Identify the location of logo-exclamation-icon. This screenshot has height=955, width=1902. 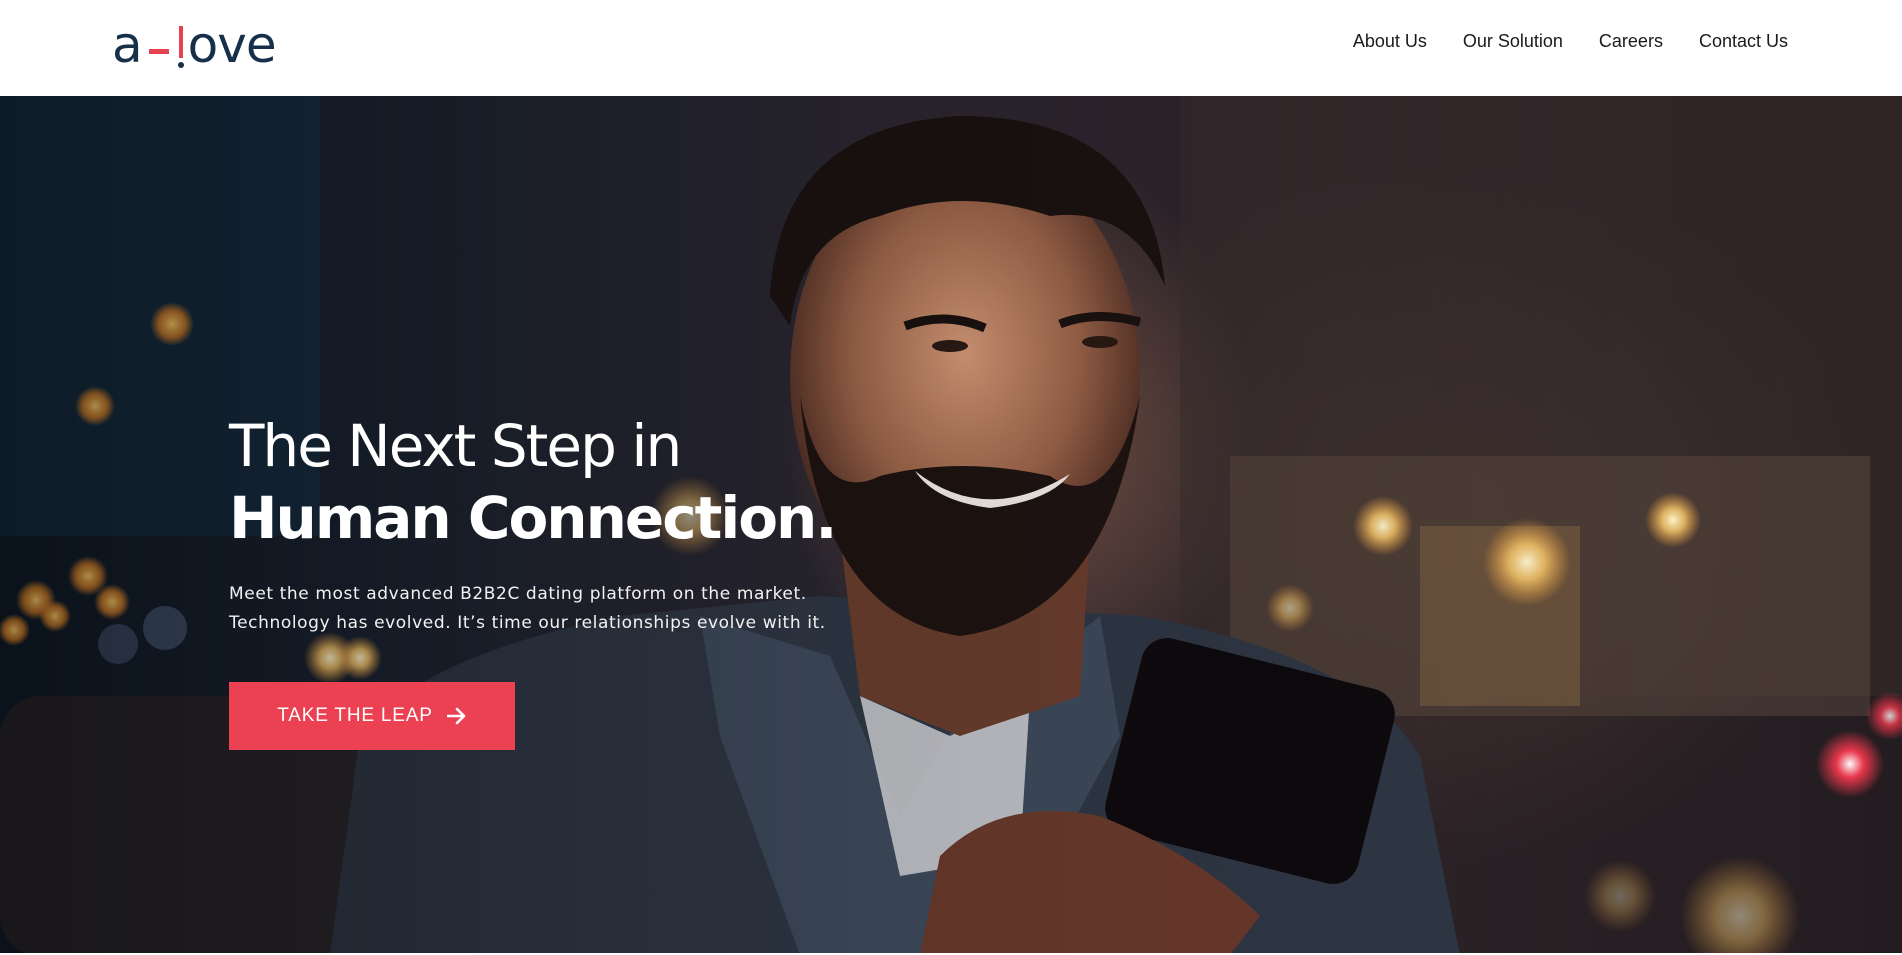
(181, 48).